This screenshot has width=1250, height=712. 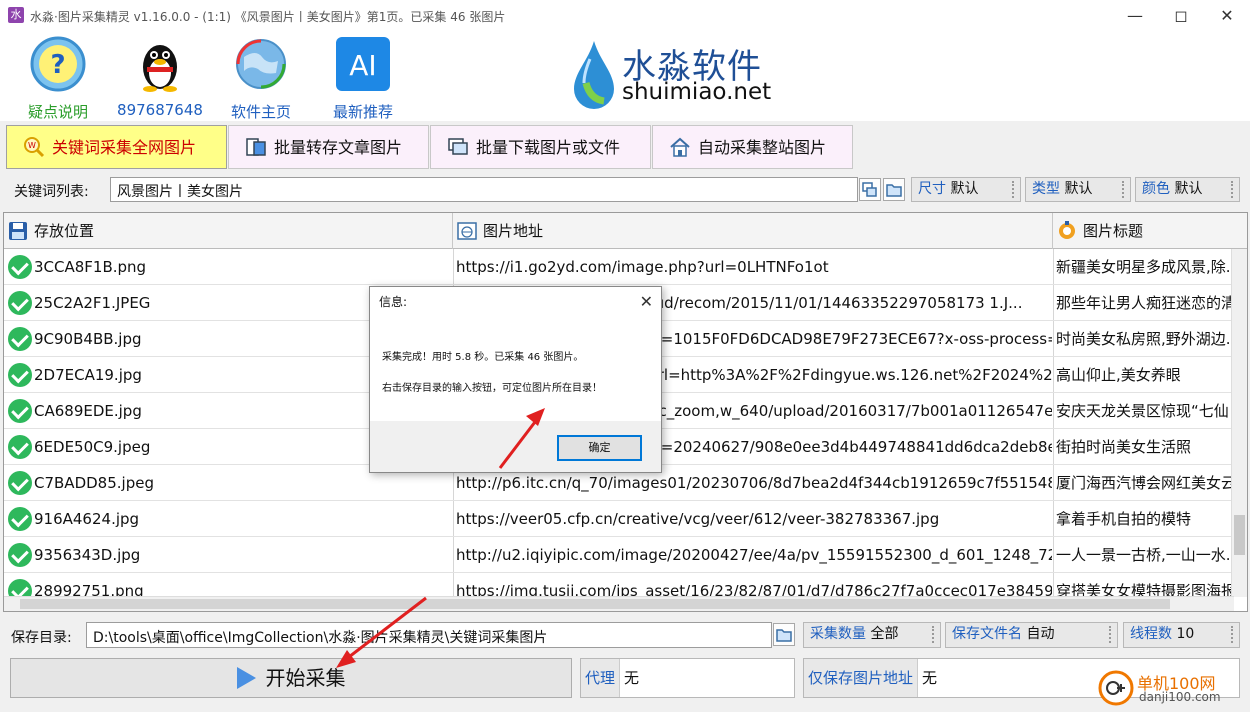 I want to click on arrow-to-dialog, so click(x=519, y=443).